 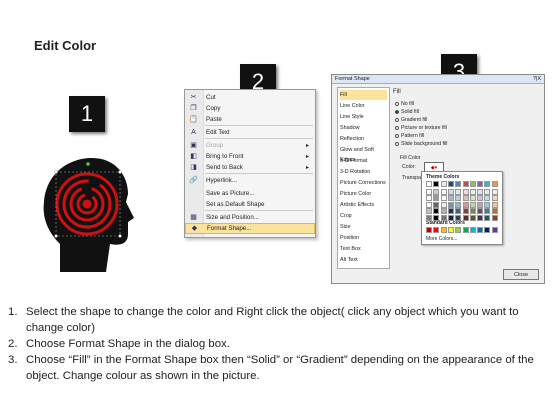 What do you see at coordinates (363, 238) in the screenshot?
I see `nav-item-position: Position` at bounding box center [363, 238].